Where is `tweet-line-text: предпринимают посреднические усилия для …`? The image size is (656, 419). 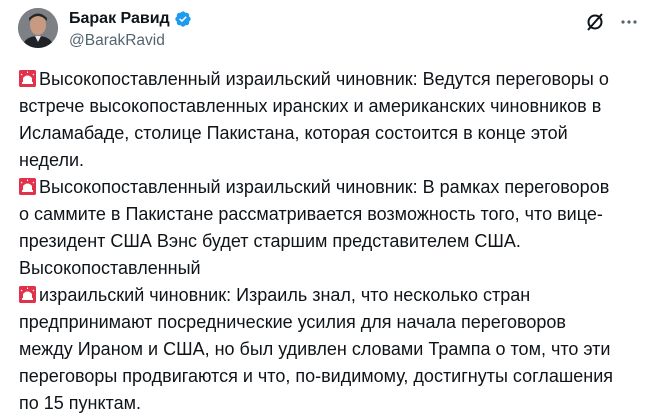 tweet-line-text: предпринимают посреднические усилия для … is located at coordinates (292, 322).